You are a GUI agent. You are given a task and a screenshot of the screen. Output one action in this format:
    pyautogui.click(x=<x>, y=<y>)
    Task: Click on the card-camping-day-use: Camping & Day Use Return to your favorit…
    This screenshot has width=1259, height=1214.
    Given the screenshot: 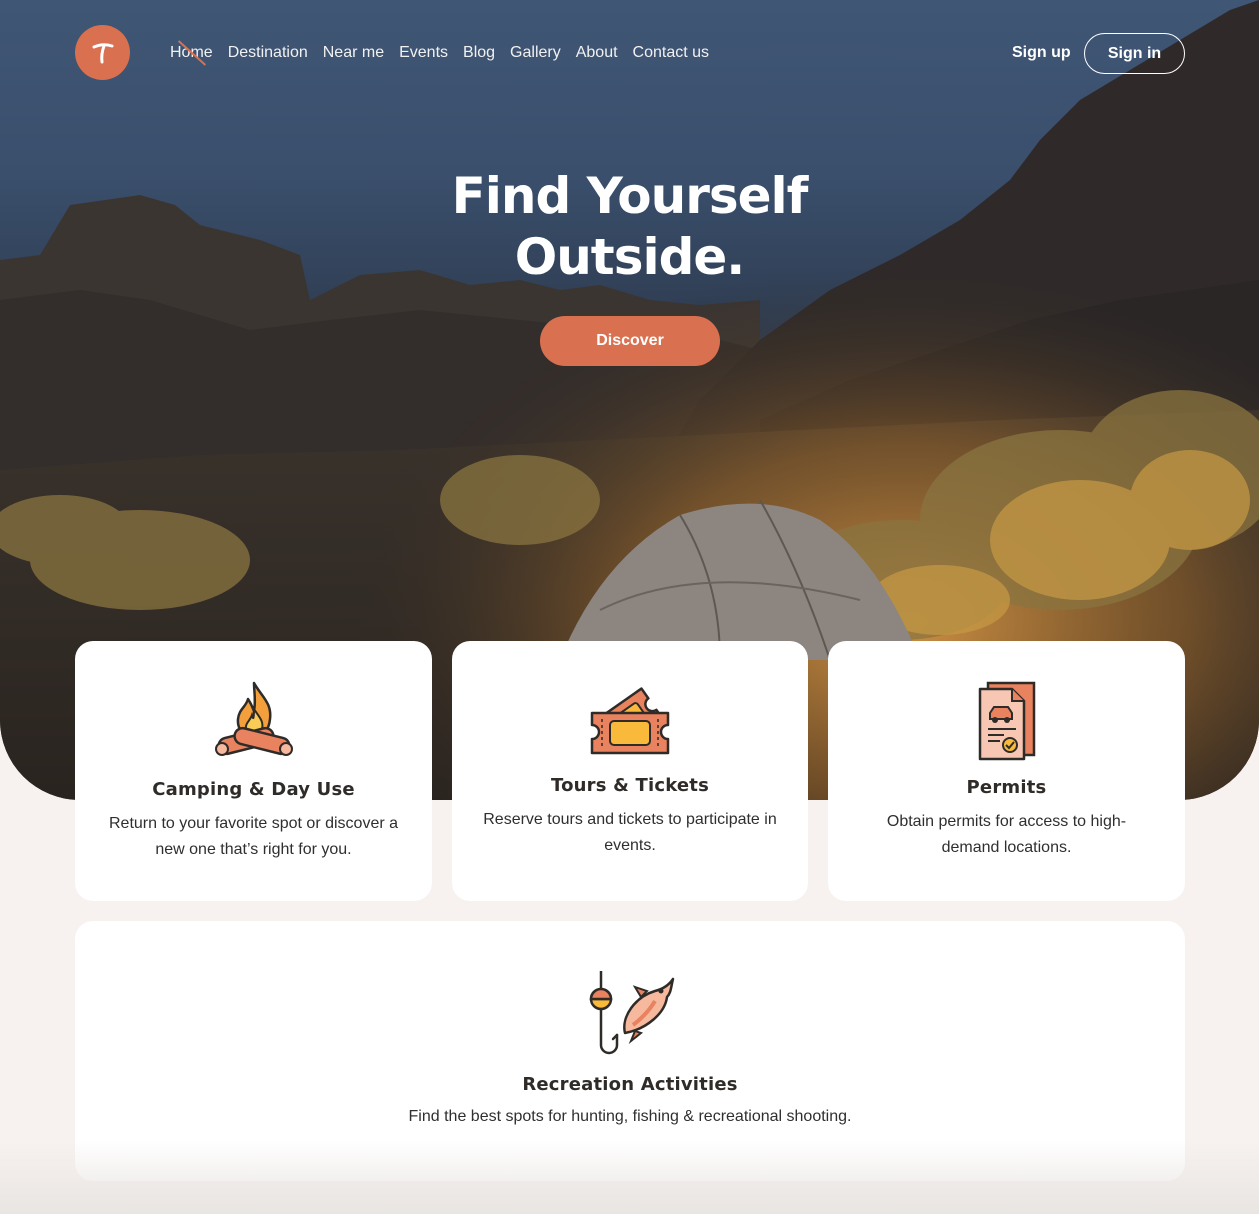 What is the action you would take?
    pyautogui.click(x=253, y=771)
    